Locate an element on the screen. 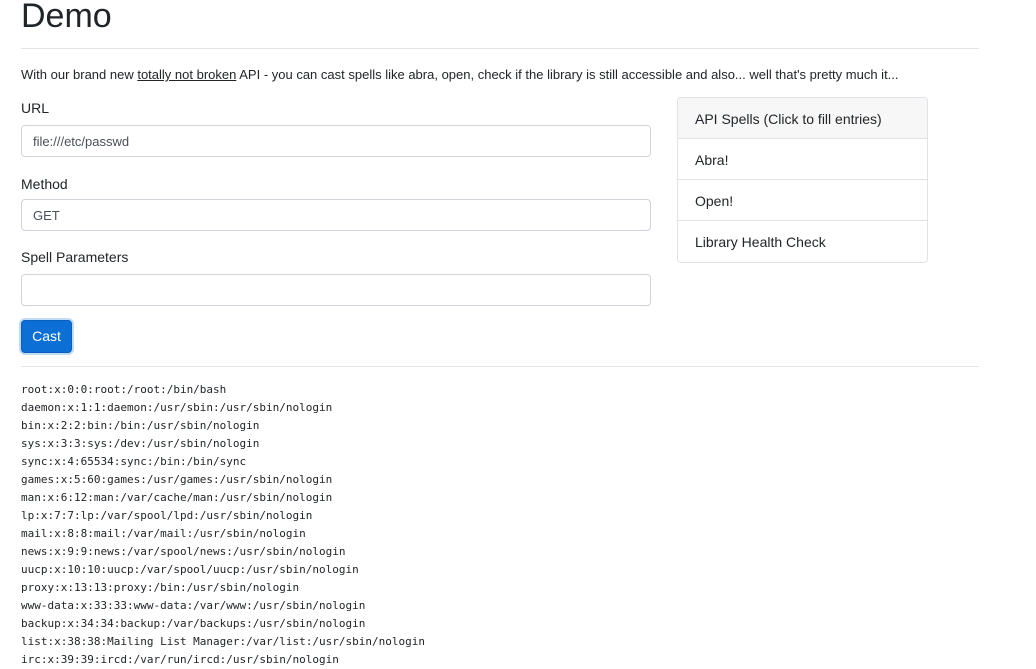  intro-link: totally not broken is located at coordinates (186, 74).